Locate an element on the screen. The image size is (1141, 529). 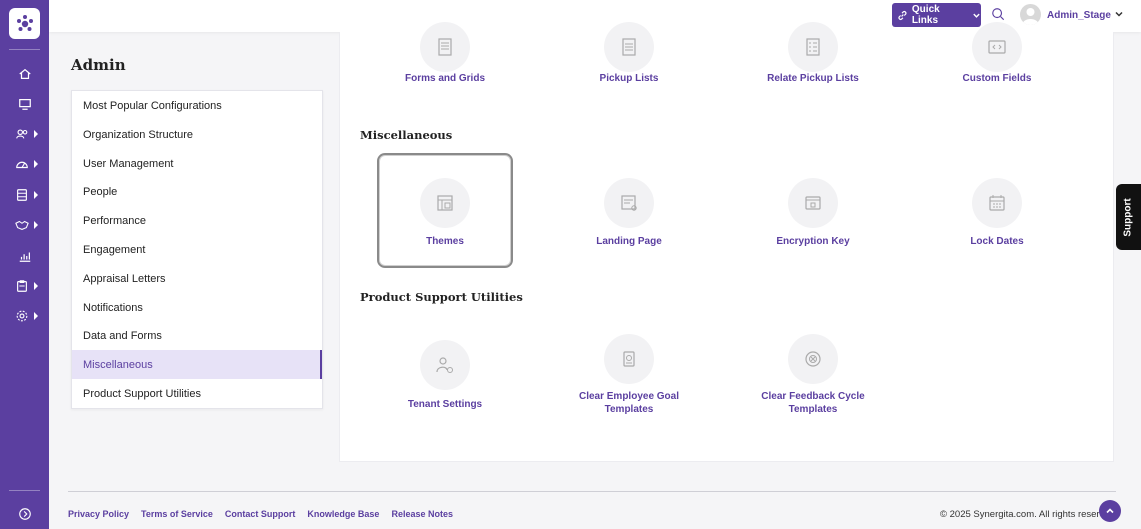
rail-expand is located at coordinates (24, 514).